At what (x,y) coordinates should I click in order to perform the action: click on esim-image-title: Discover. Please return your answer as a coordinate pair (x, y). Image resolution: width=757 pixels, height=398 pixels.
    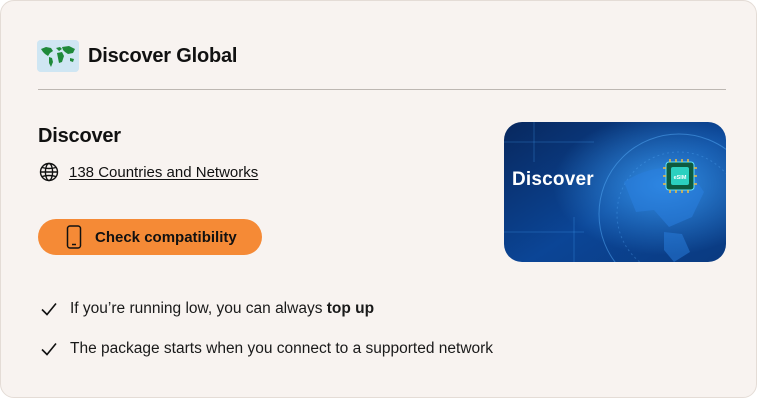
    Looking at the image, I should click on (553, 179).